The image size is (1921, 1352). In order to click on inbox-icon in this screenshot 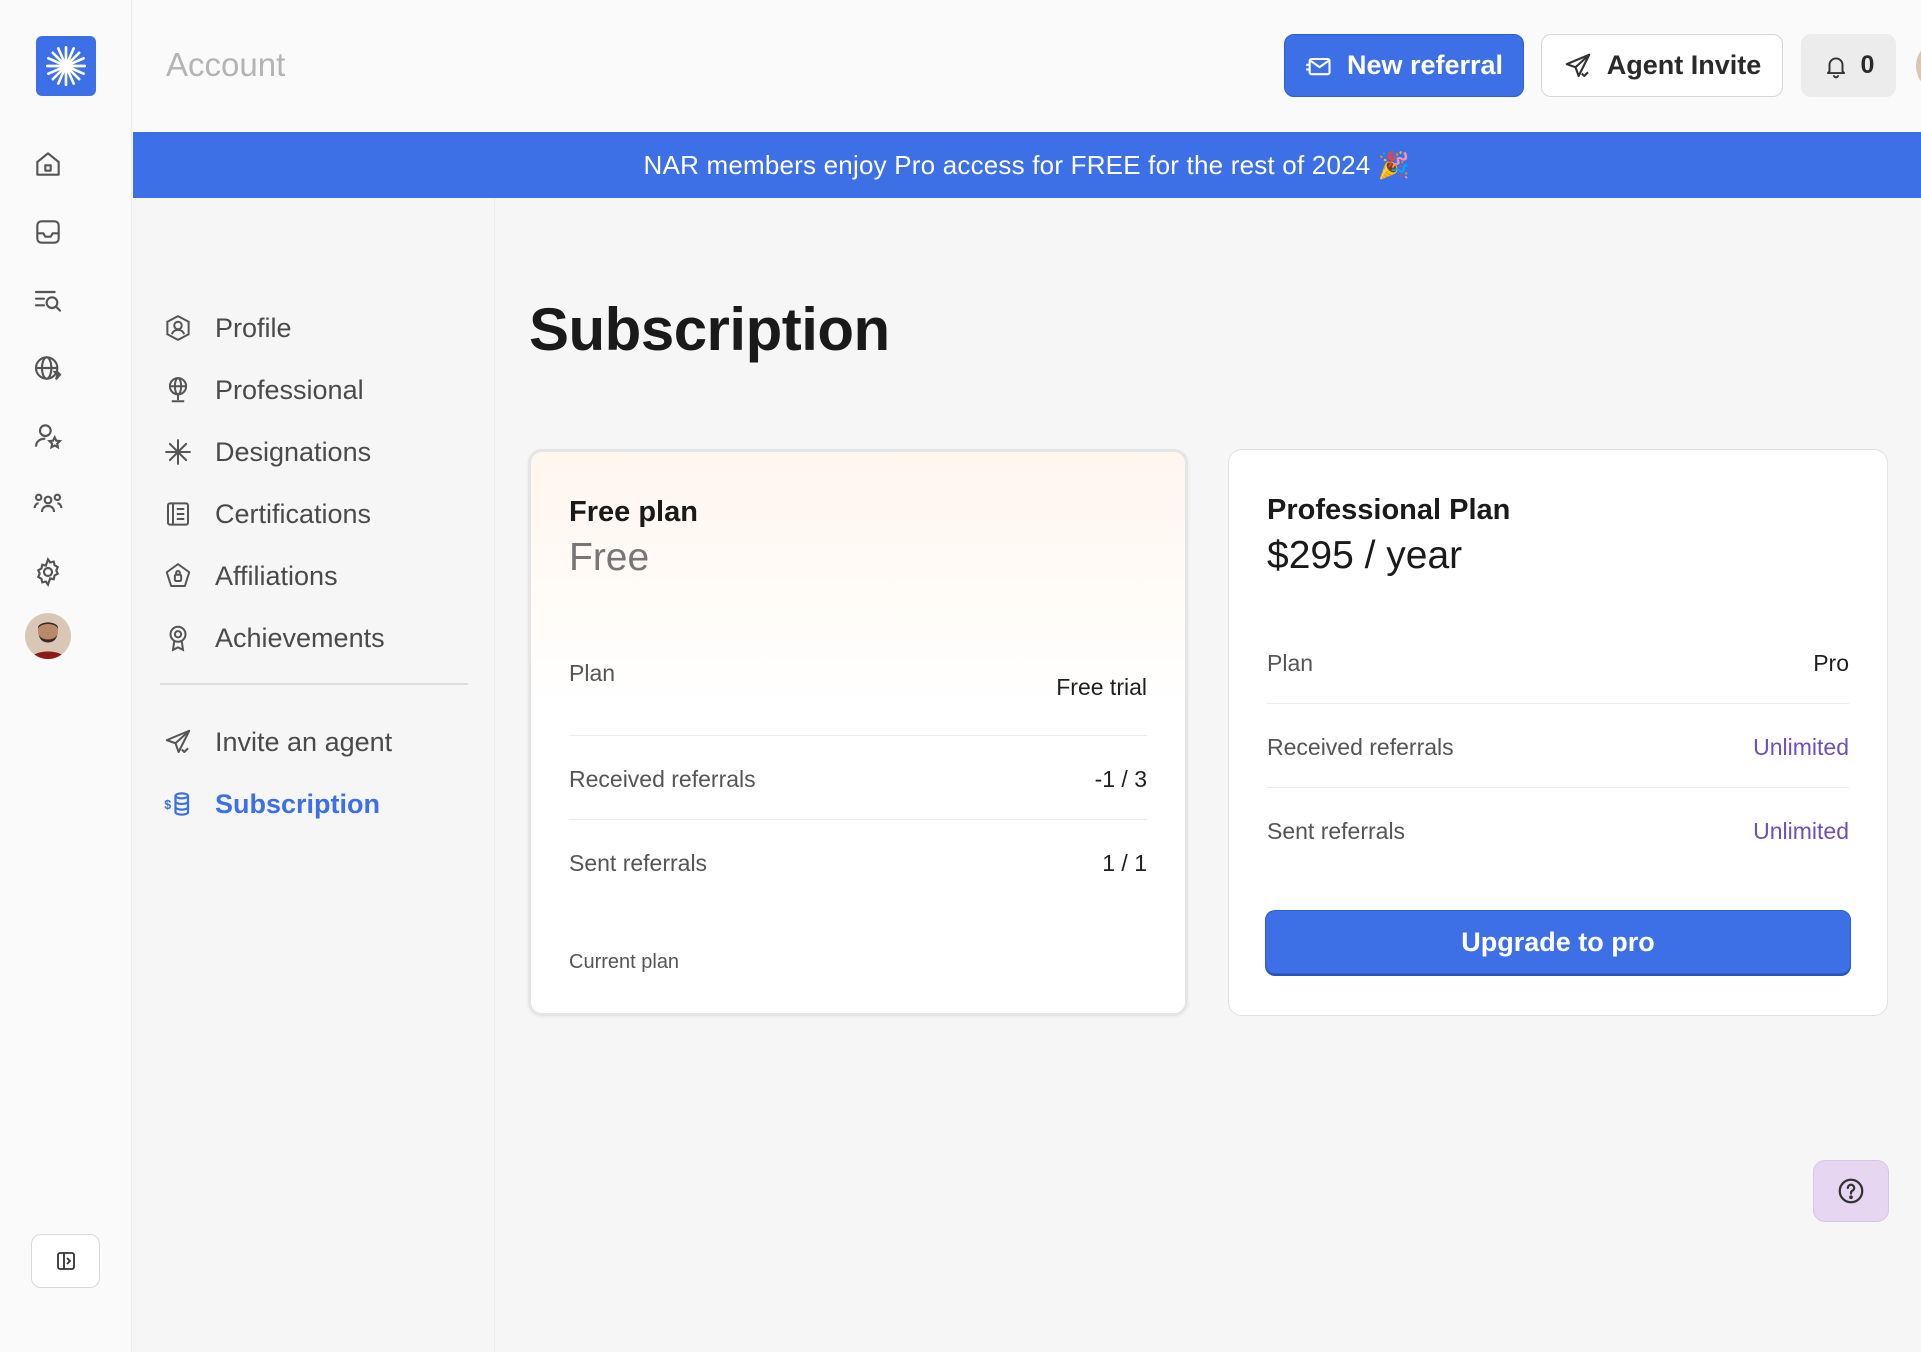, I will do `click(48, 232)`.